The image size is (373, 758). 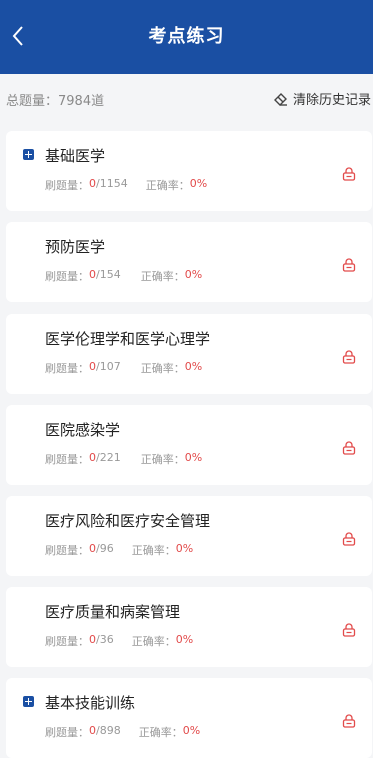 I want to click on clear-history-label: 清除历史记录, so click(x=331, y=100).